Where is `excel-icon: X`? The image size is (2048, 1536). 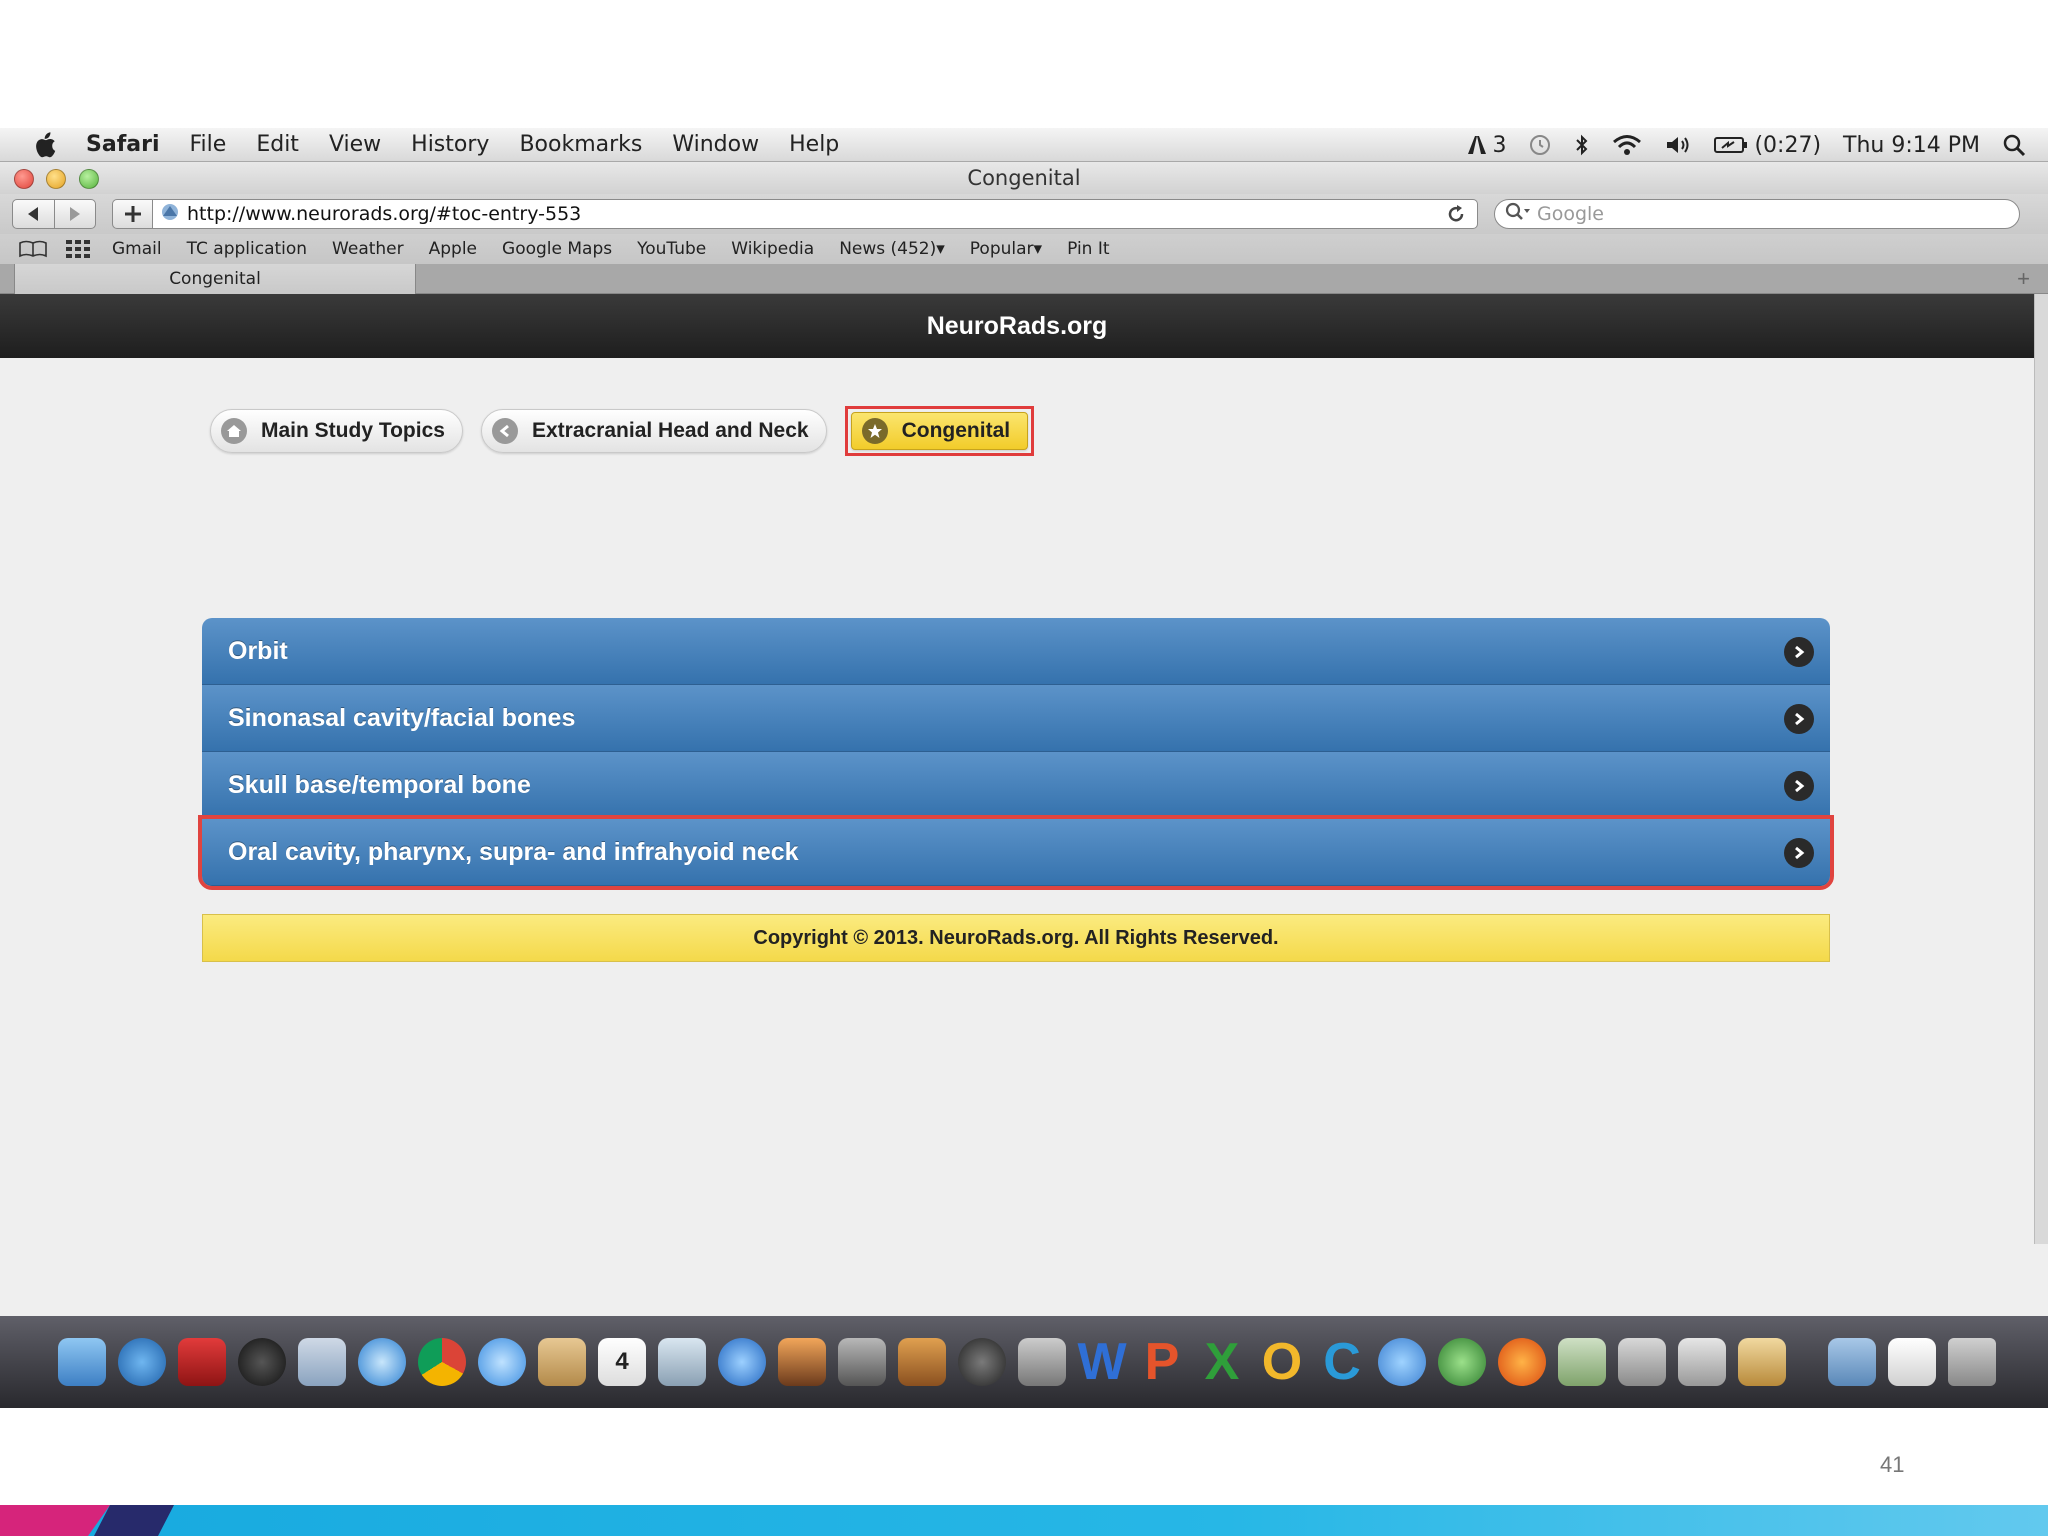 excel-icon: X is located at coordinates (1222, 1362).